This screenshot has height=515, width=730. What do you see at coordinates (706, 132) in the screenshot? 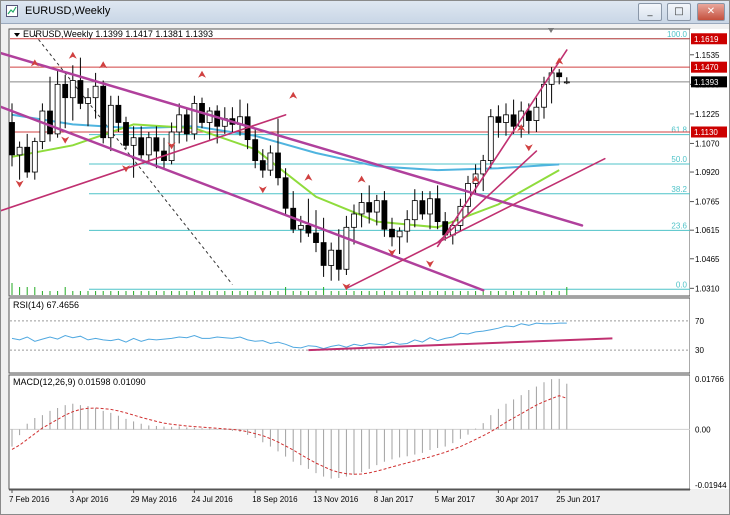
I see `price-label-text: 1.1130` at bounding box center [706, 132].